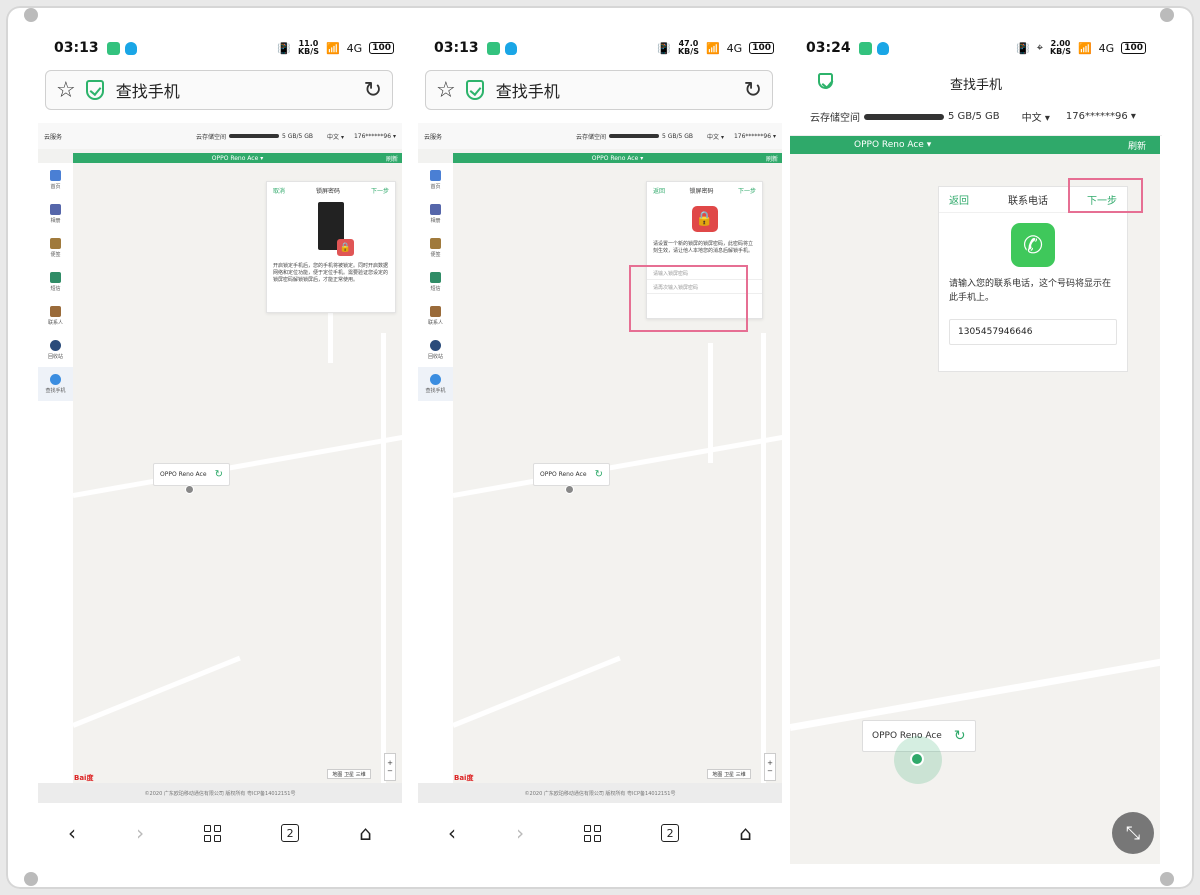 This screenshot has height=895, width=1200. I want to click on status-bar: 03:24 📳 ⌖ 2.00 KB/S 📶 4G 100, so click(976, 48).